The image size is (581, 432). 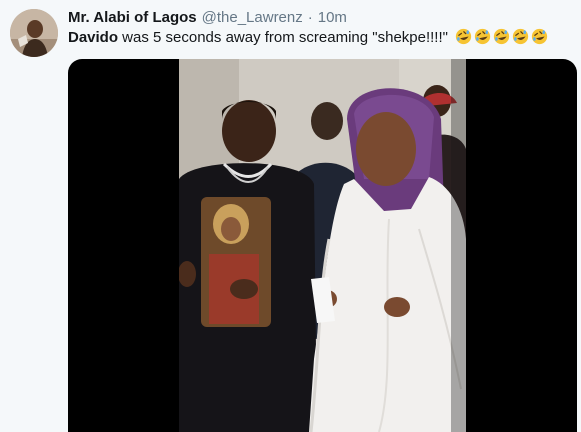 What do you see at coordinates (132, 18) in the screenshot?
I see `display-name: Mr. Alabi of Lagos` at bounding box center [132, 18].